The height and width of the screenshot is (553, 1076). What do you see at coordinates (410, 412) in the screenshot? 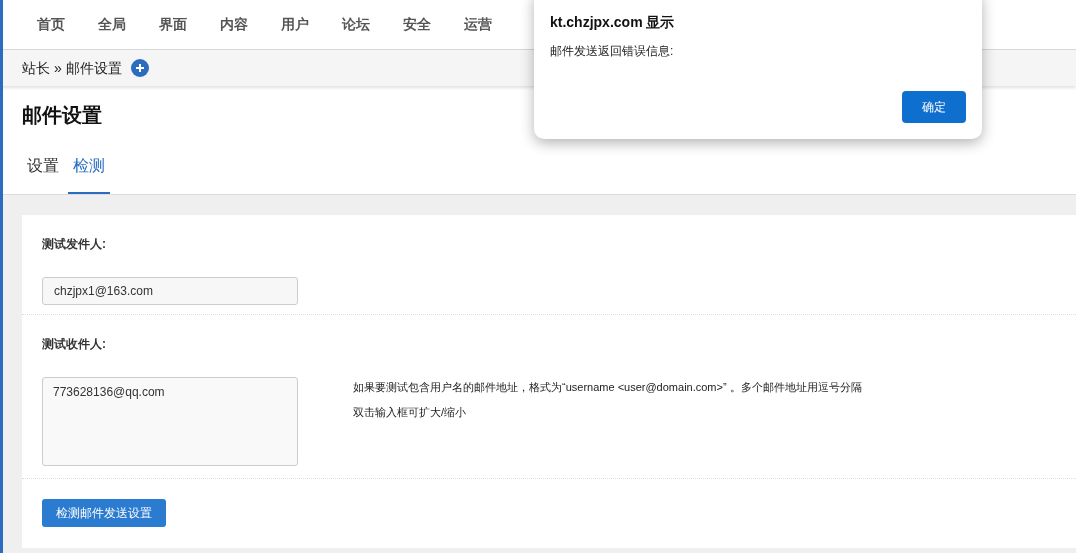
I see `hint-text: 双击输入框可扩大/缩小` at bounding box center [410, 412].